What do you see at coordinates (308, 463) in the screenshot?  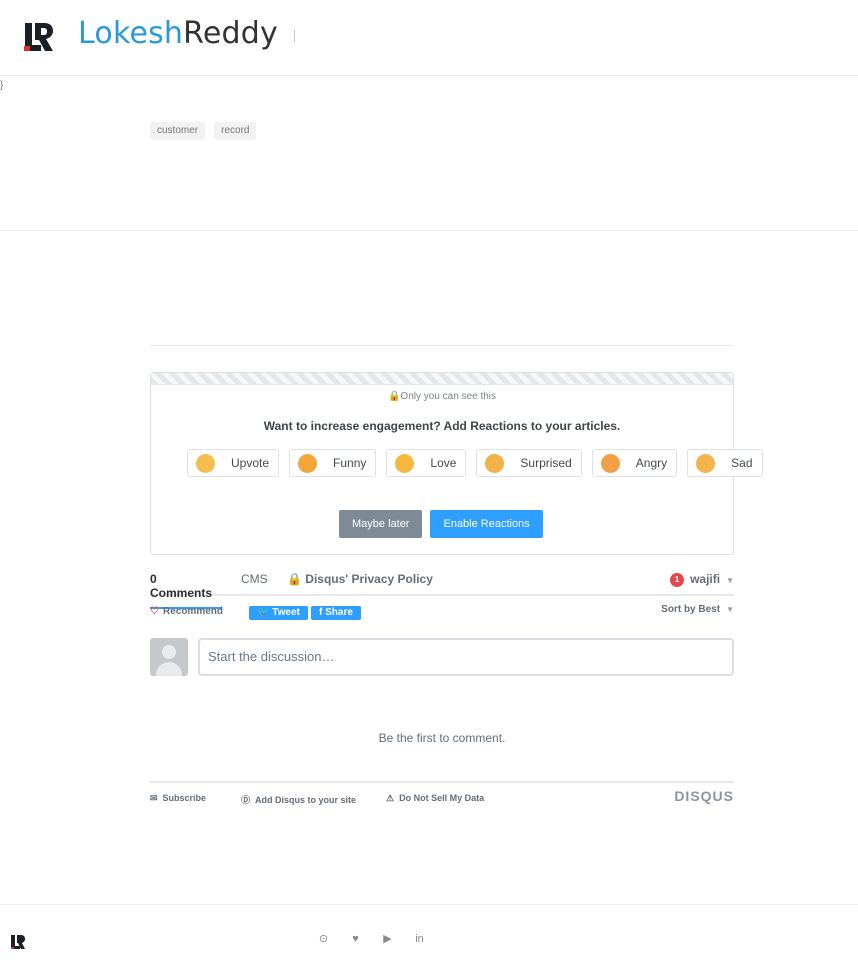 I see `funny-face-icon` at bounding box center [308, 463].